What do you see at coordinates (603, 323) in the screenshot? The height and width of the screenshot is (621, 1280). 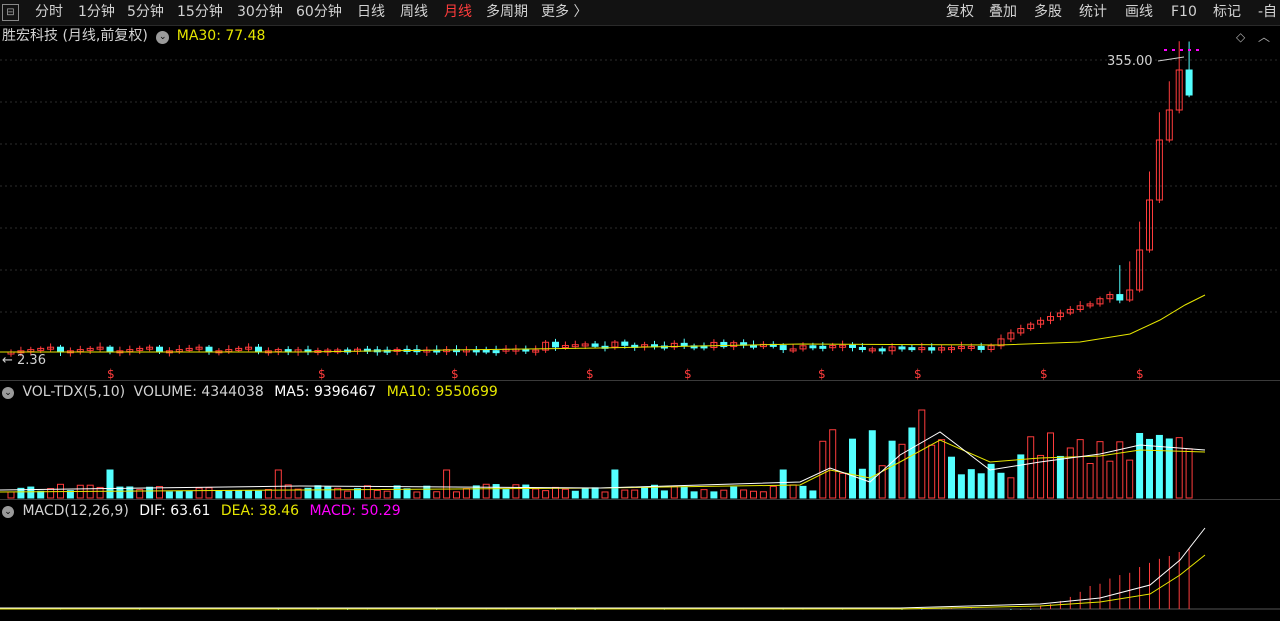 I see `ma30-line` at bounding box center [603, 323].